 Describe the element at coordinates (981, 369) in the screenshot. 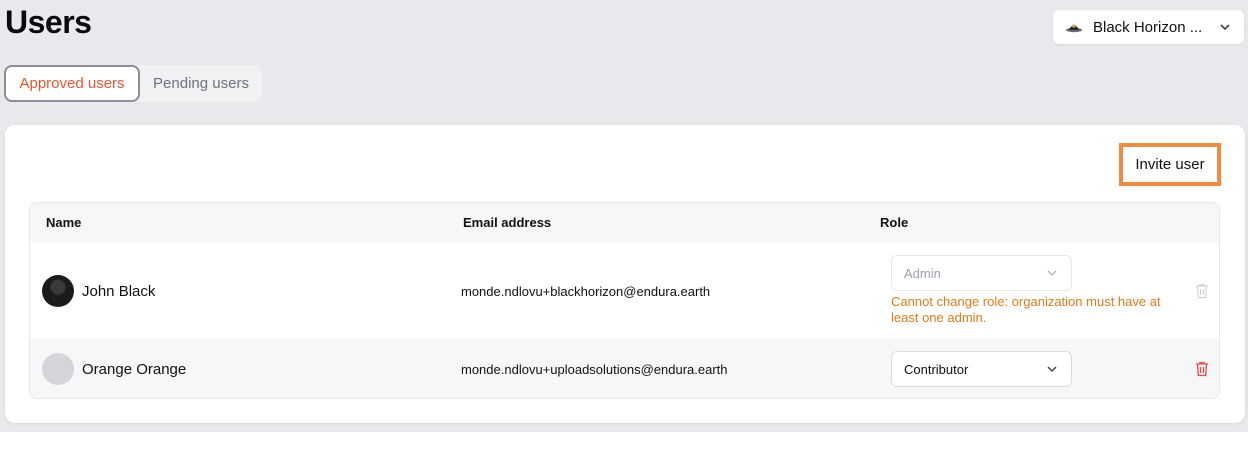

I see `role-select: Contributor` at that location.